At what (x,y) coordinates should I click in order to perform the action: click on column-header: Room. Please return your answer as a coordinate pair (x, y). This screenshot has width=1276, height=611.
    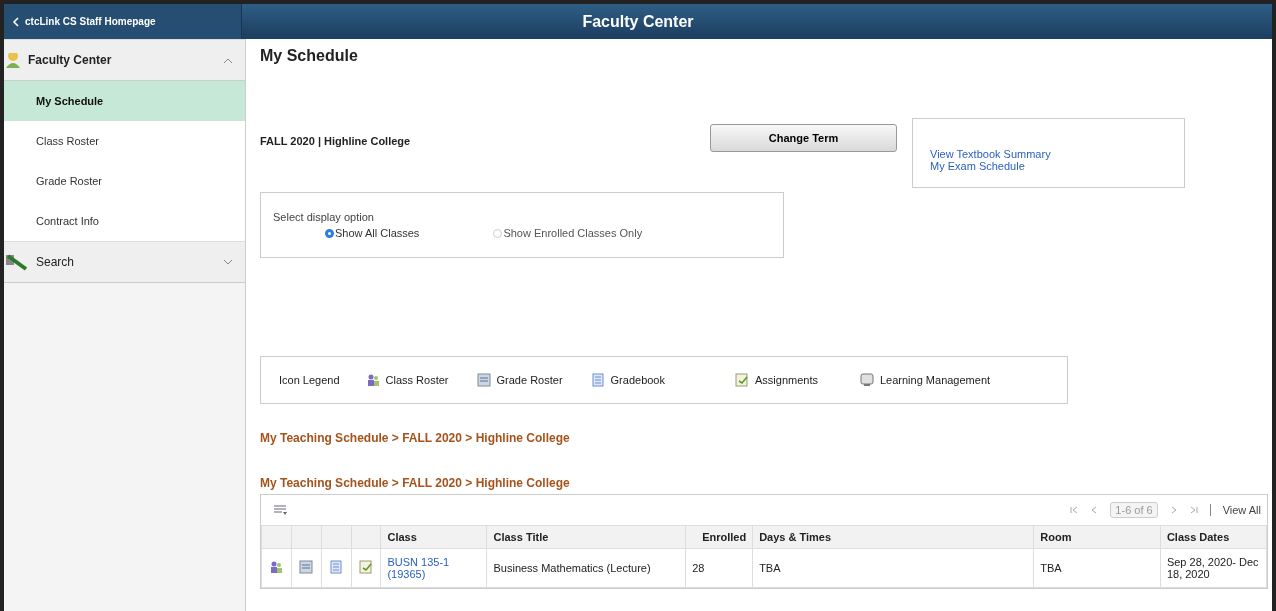
    Looking at the image, I should click on (1097, 537).